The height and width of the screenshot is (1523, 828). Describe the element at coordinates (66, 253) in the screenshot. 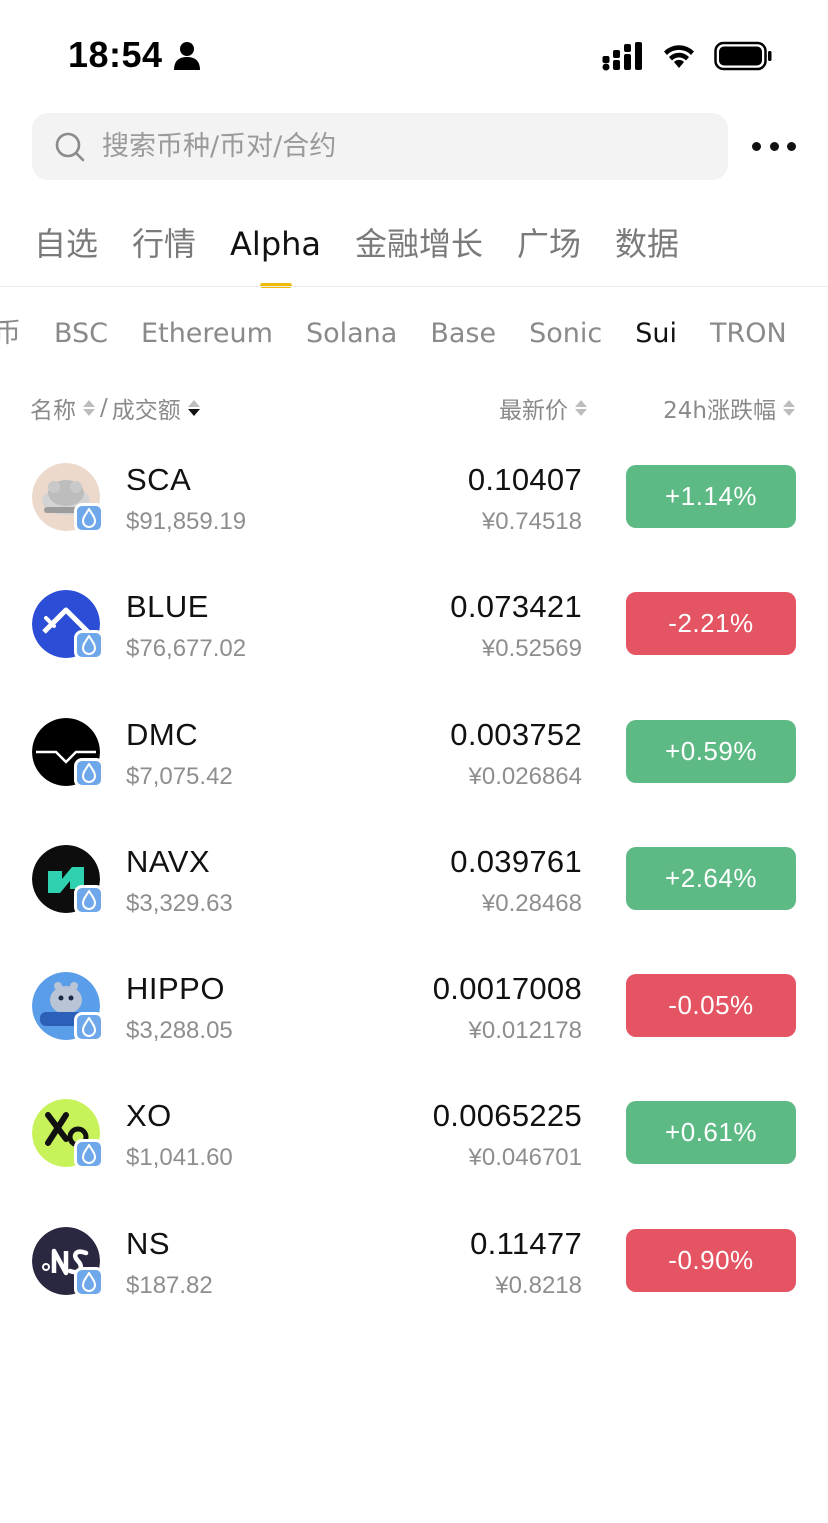

I see `tab-watchlist: 自选` at that location.